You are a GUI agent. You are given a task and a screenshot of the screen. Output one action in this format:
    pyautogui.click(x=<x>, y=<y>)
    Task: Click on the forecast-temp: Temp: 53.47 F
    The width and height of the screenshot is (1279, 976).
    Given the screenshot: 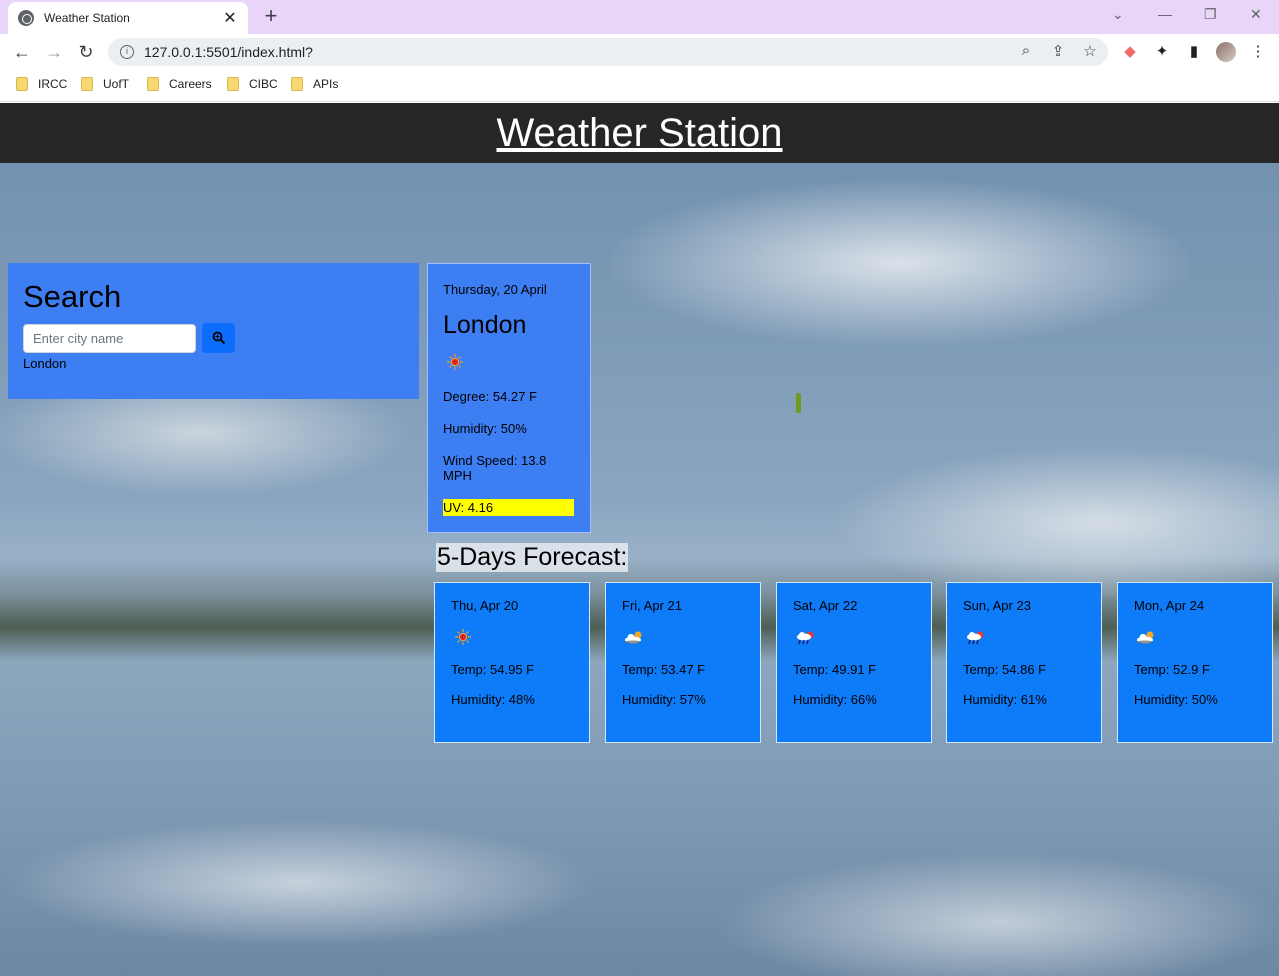 What is the action you would take?
    pyautogui.click(x=664, y=669)
    